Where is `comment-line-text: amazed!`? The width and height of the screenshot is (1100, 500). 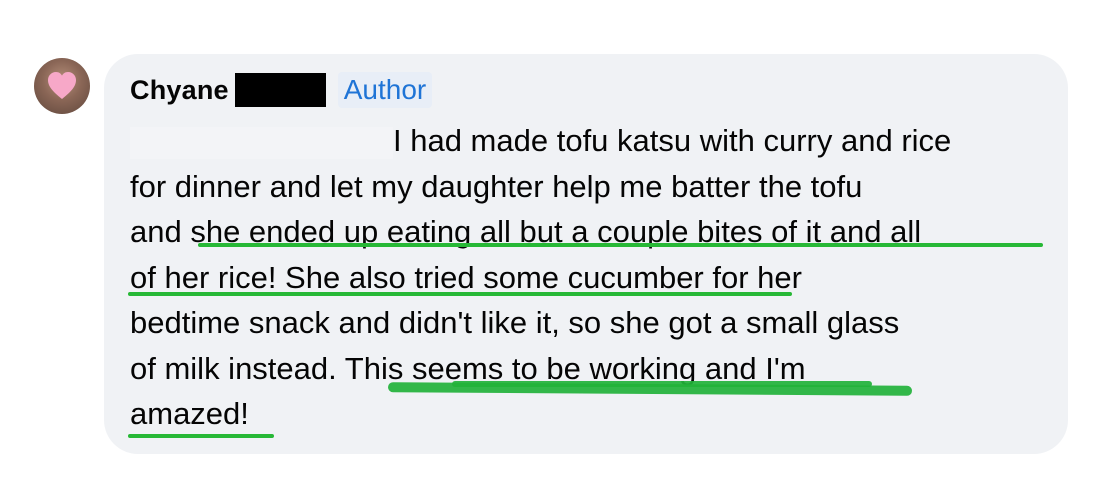 comment-line-text: amazed! is located at coordinates (189, 413).